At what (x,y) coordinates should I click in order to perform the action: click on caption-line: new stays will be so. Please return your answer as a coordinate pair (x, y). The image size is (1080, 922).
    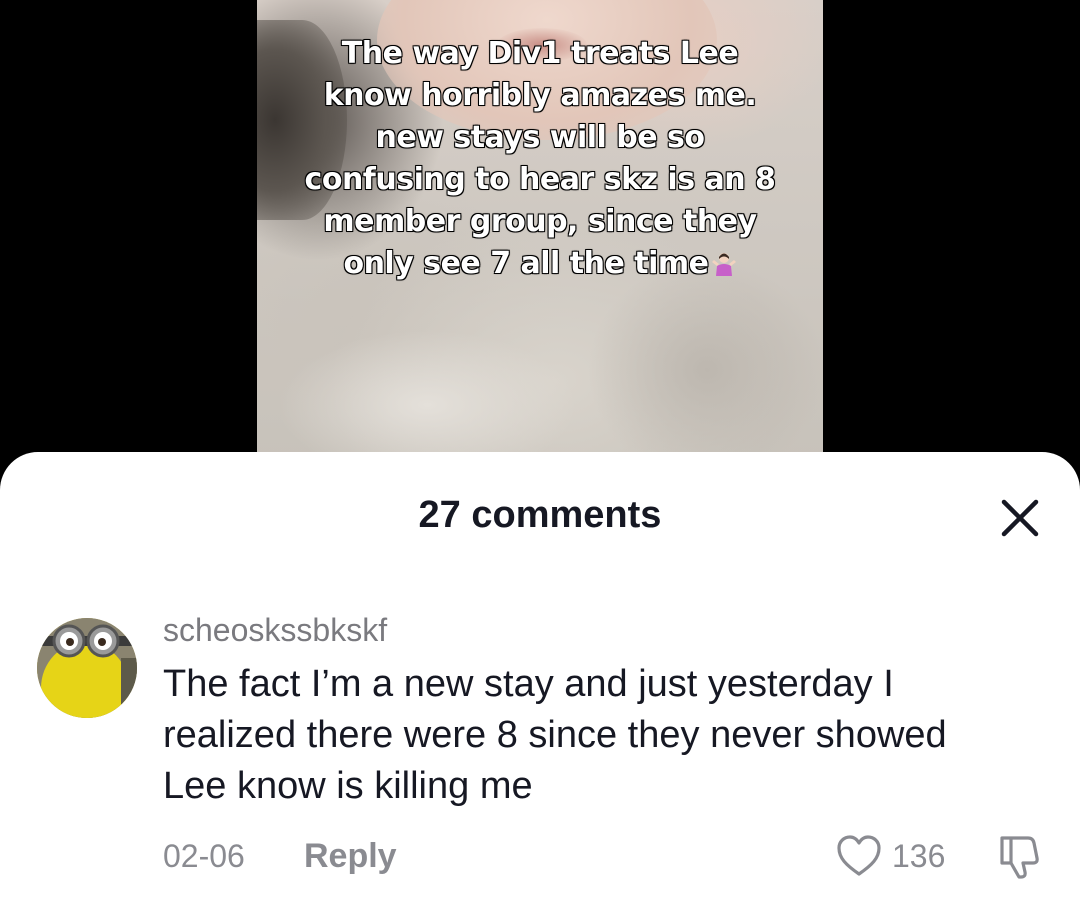
    Looking at the image, I should click on (540, 137).